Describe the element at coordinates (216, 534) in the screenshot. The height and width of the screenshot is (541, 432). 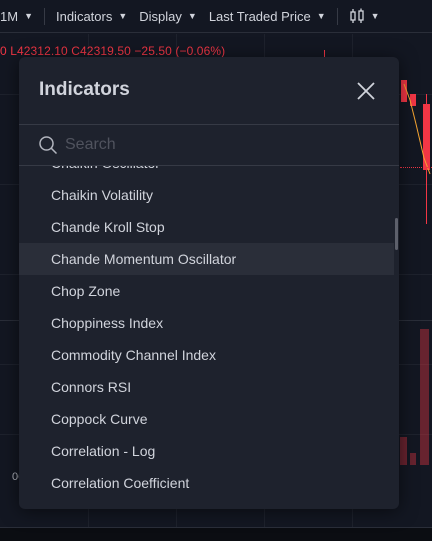
I see `bottom-panel-strip` at that location.